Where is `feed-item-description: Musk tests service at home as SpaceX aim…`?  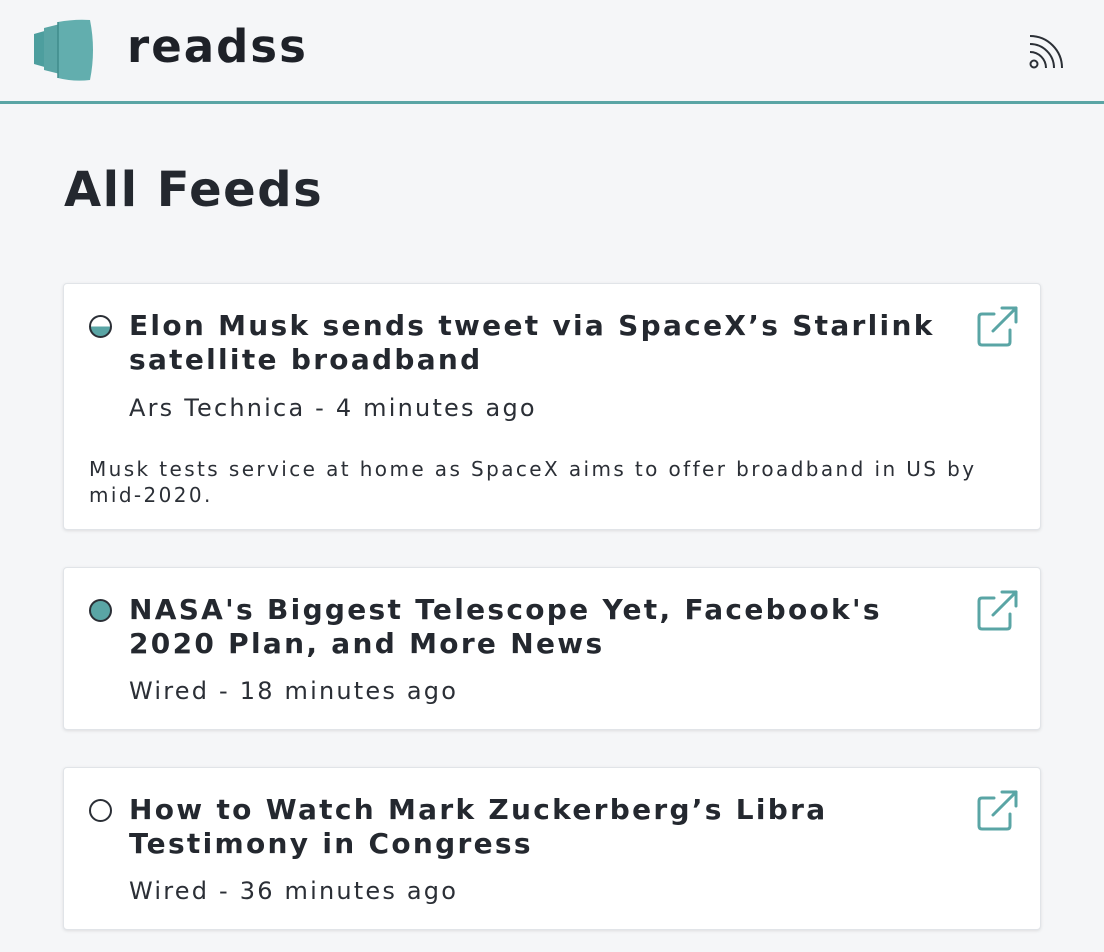 feed-item-description: Musk tests service at home as SpaceX aim… is located at coordinates (533, 482).